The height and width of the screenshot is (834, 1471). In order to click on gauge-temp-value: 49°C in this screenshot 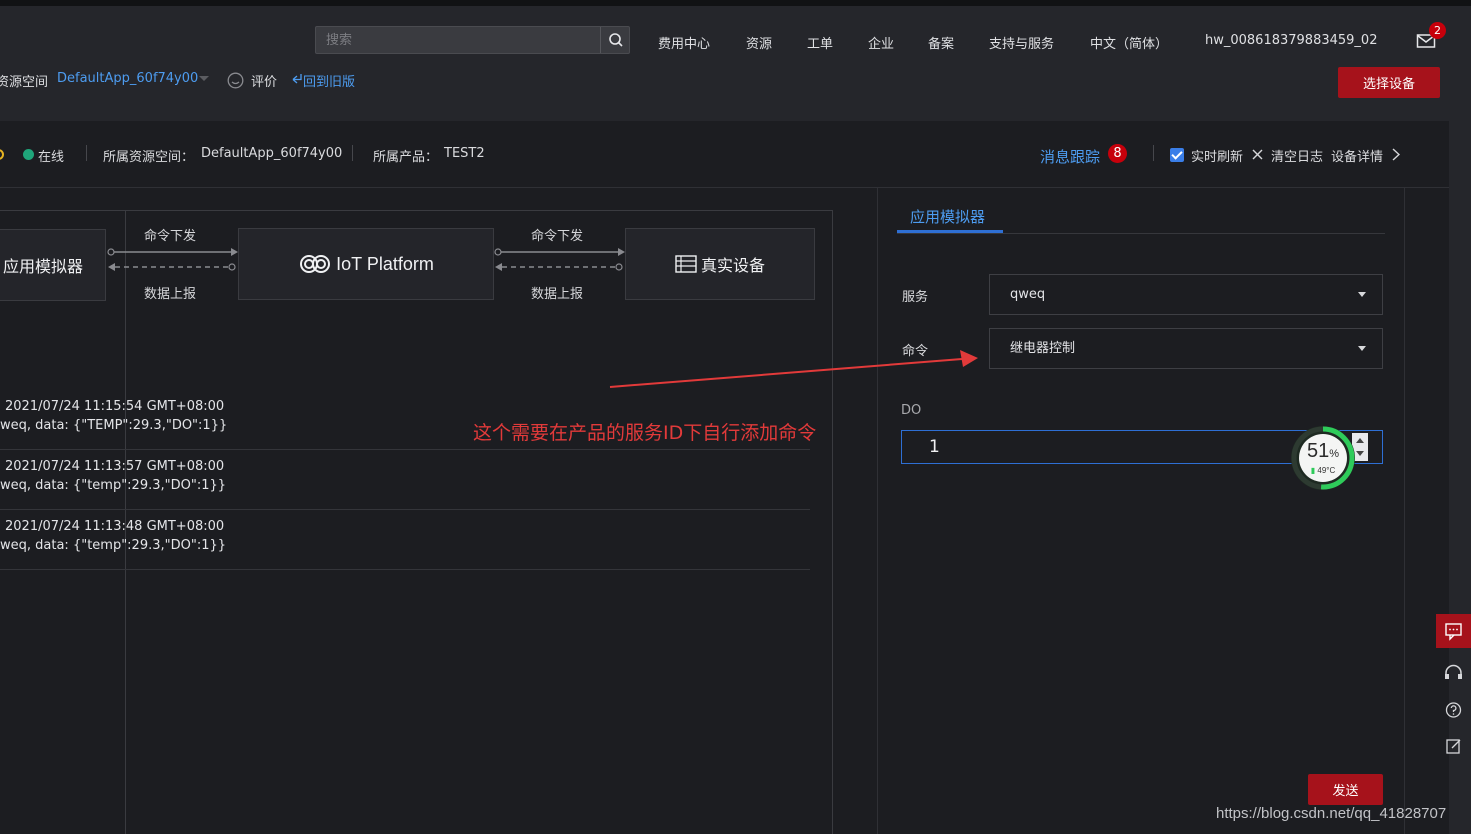, I will do `click(1326, 470)`.